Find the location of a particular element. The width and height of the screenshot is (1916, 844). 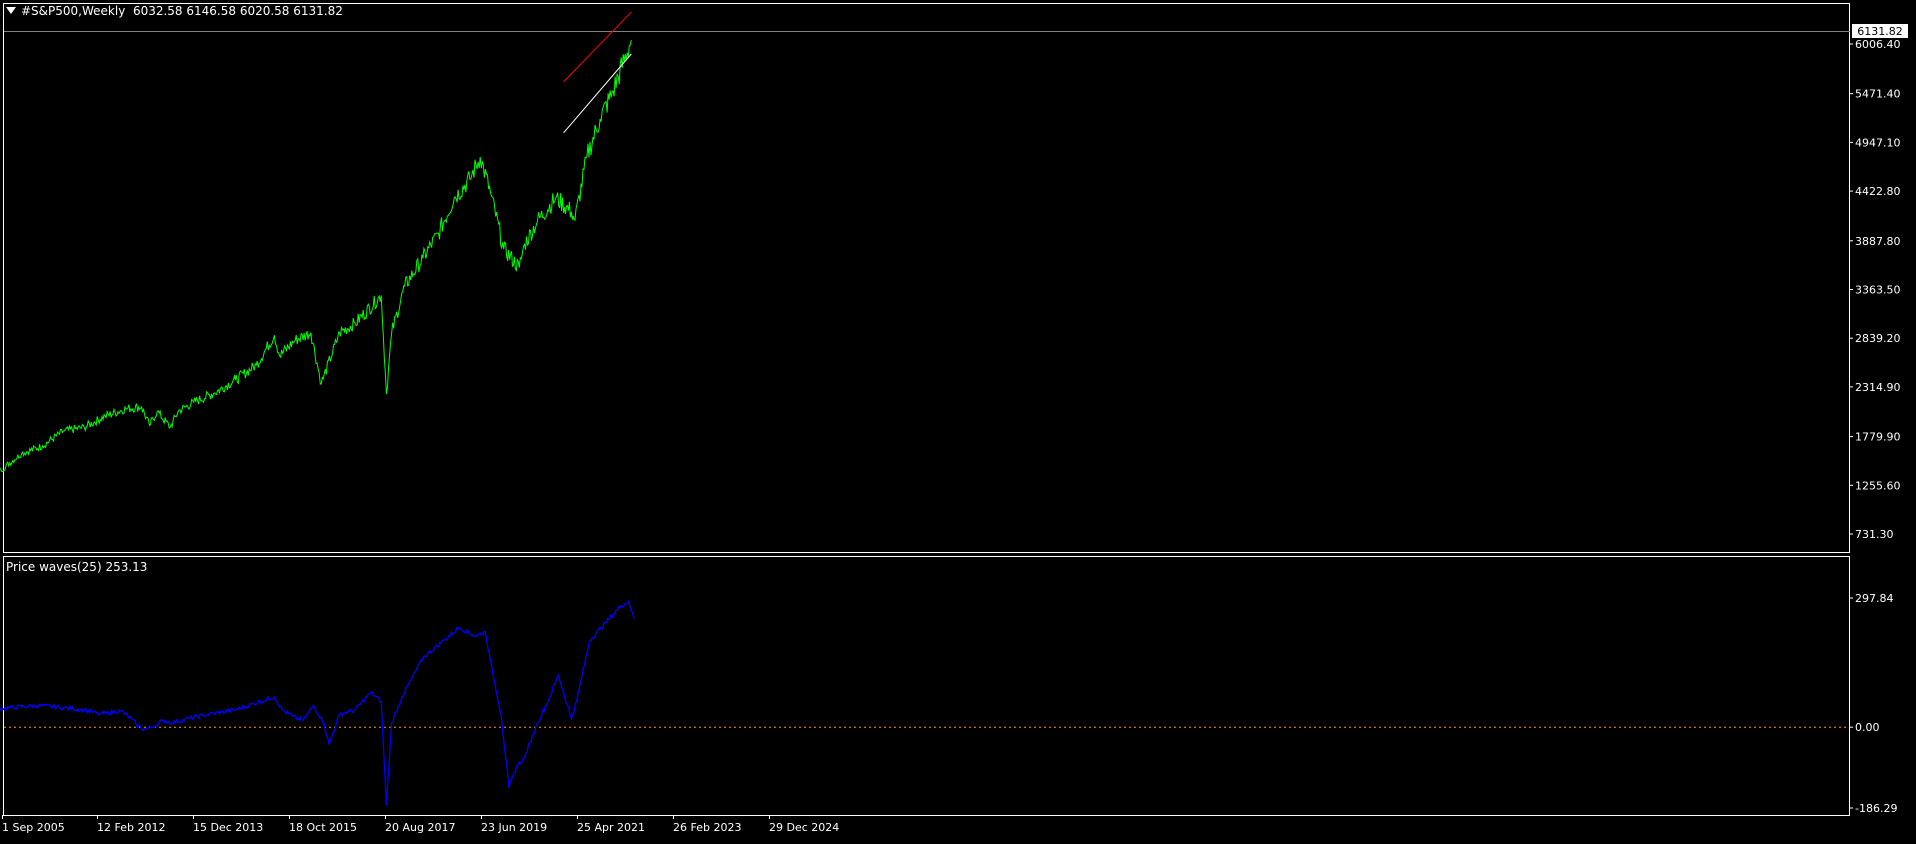

price-y-tick-label: 5471.40 is located at coordinates (1878, 94).